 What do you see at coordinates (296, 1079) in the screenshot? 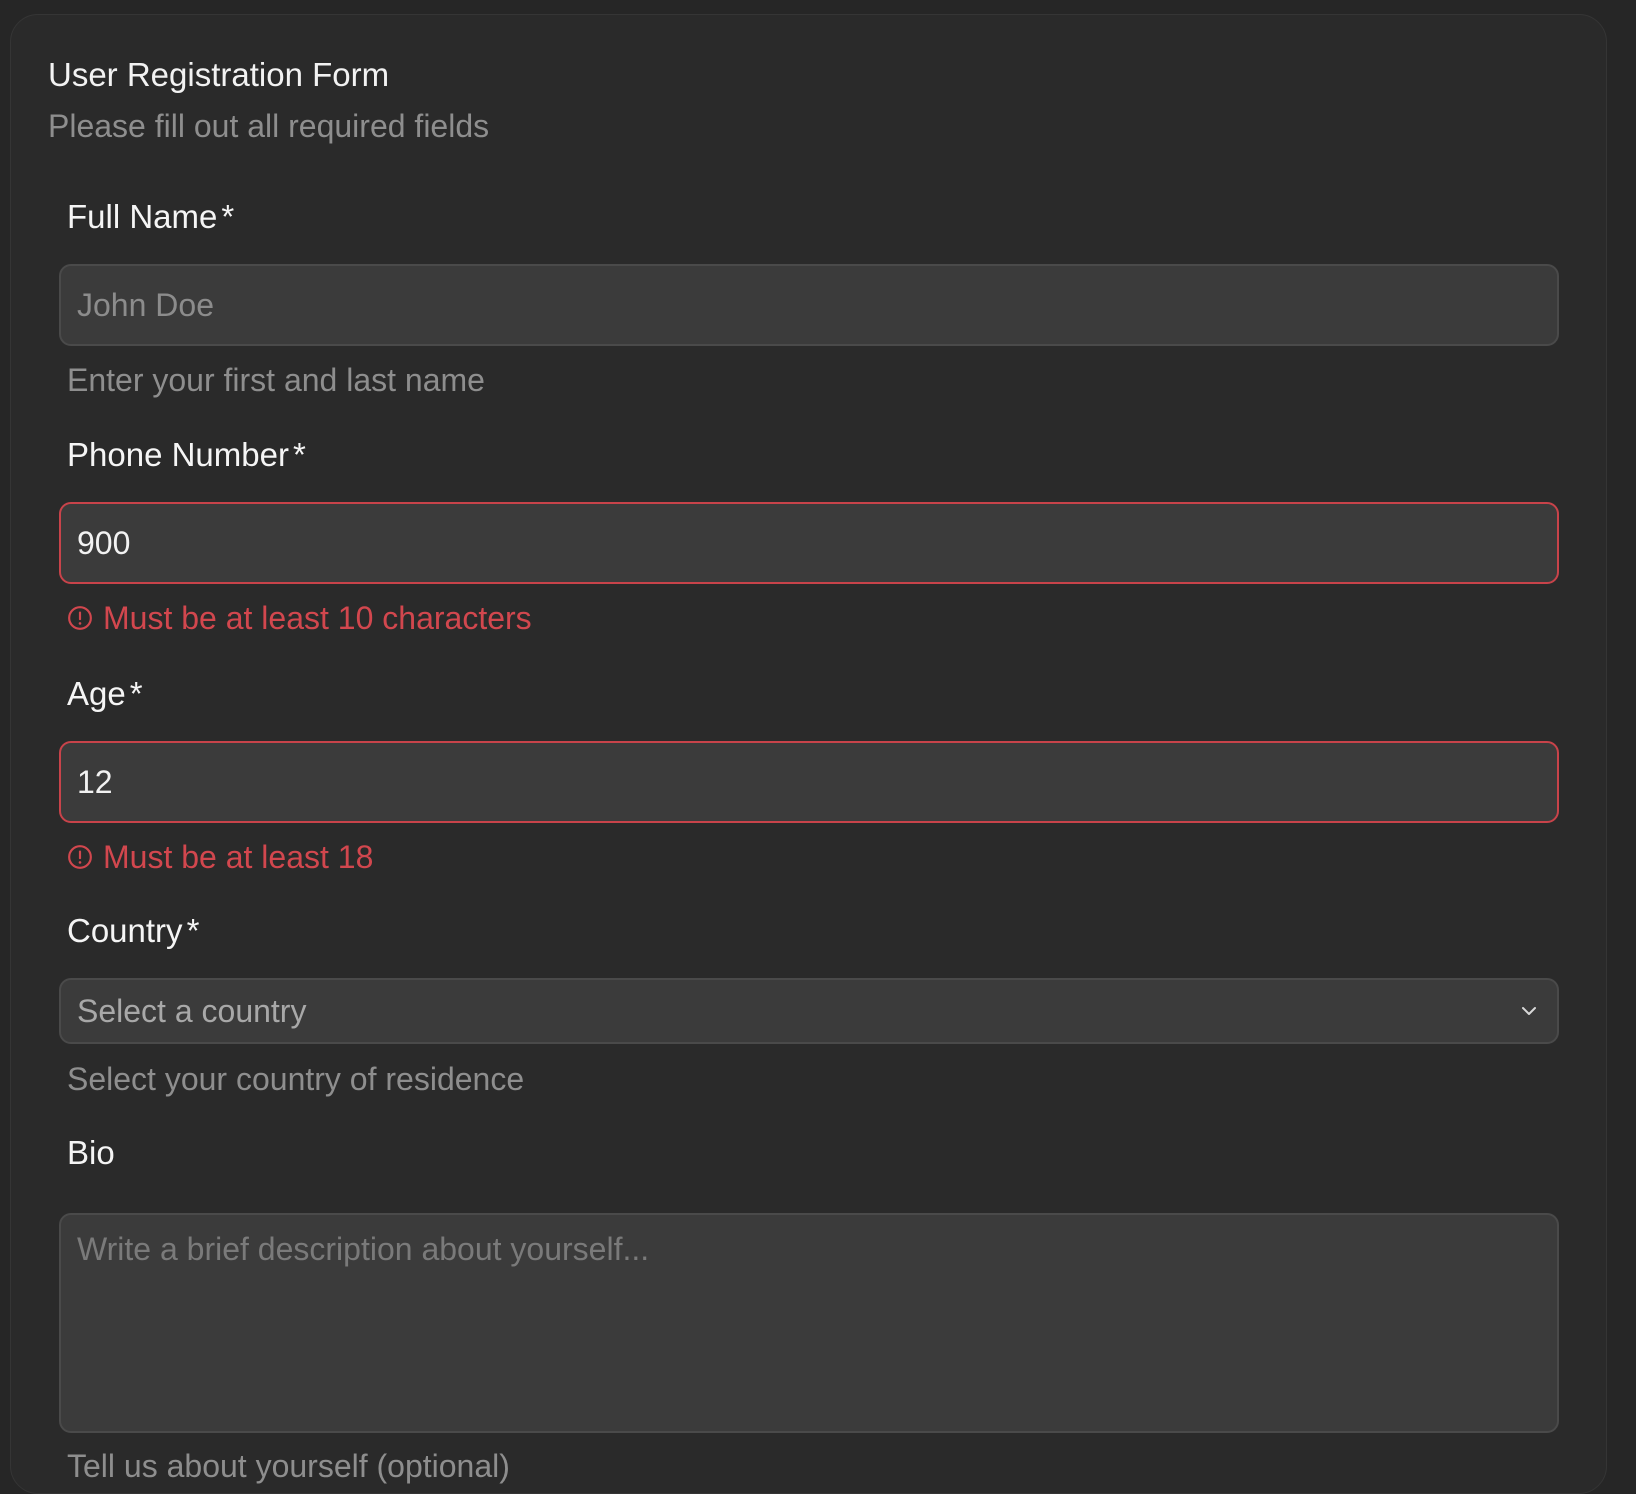
I see `country-hint: Select your country of residence` at bounding box center [296, 1079].